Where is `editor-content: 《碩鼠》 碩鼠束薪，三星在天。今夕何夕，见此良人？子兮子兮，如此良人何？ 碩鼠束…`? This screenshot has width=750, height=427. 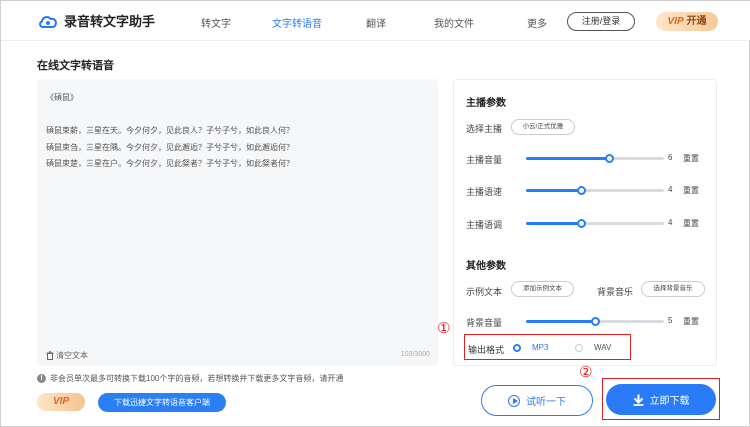
editor-content: 《碩鼠》 碩鼠束薪，三星在天。今夕何夕，见此良人？子兮子兮，如此良人何？ 碩鼠束… is located at coordinates (170, 131).